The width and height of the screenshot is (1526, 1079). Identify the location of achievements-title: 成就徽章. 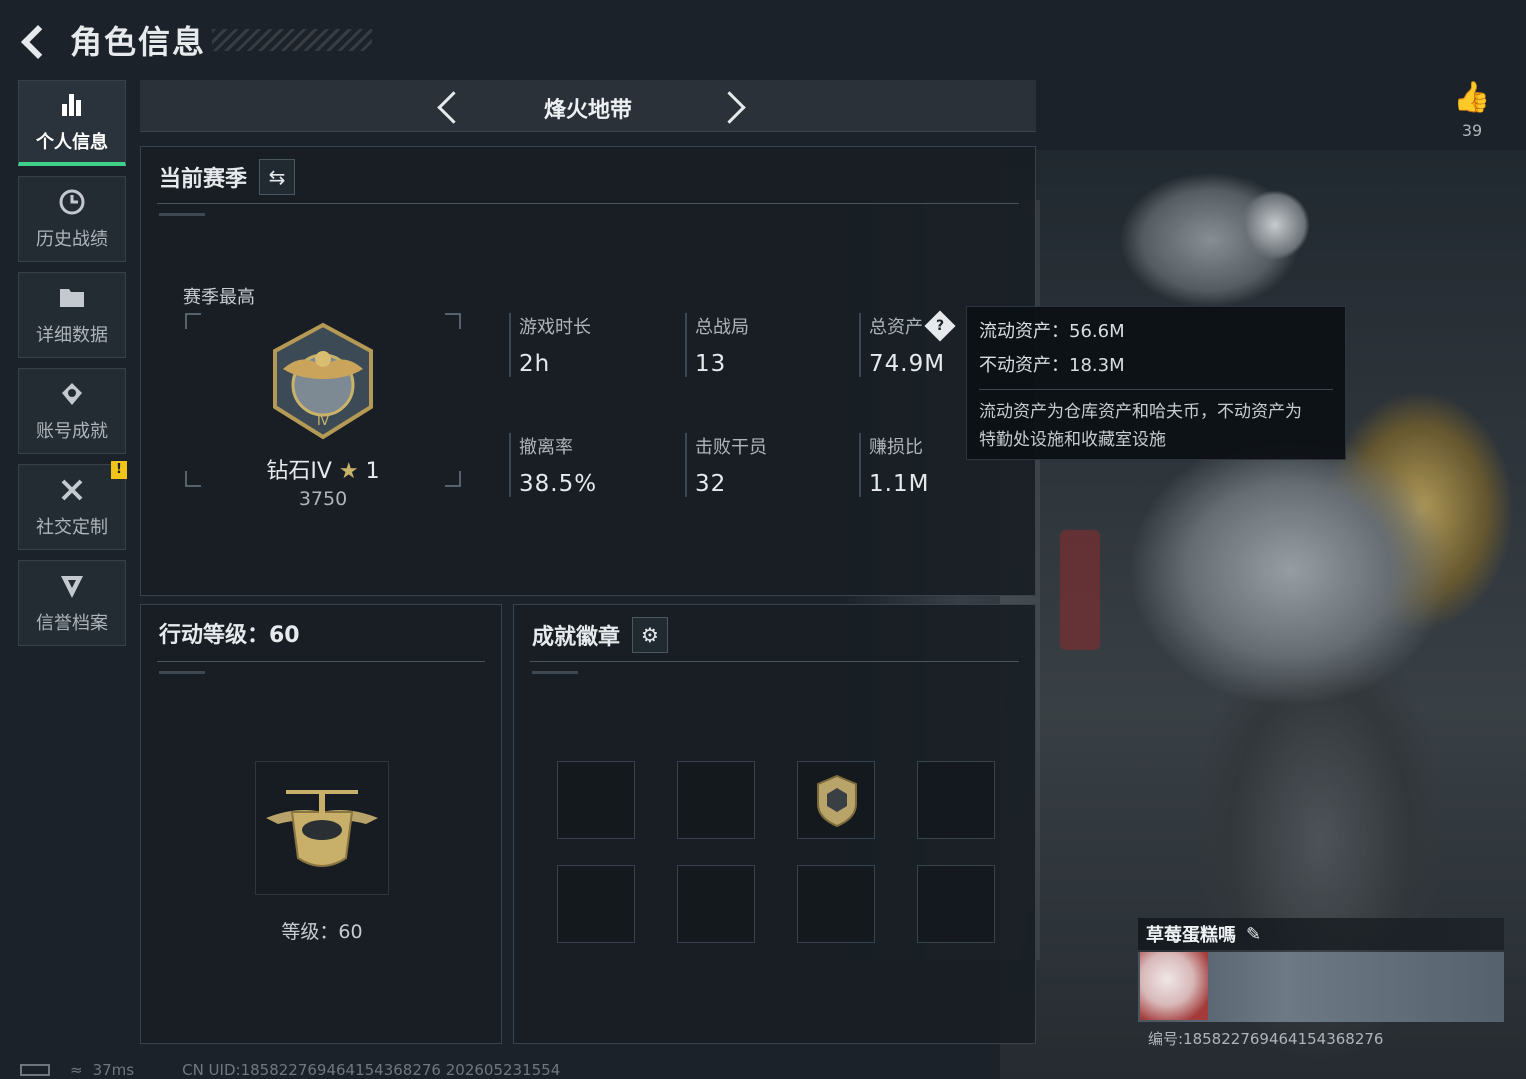
(576, 637).